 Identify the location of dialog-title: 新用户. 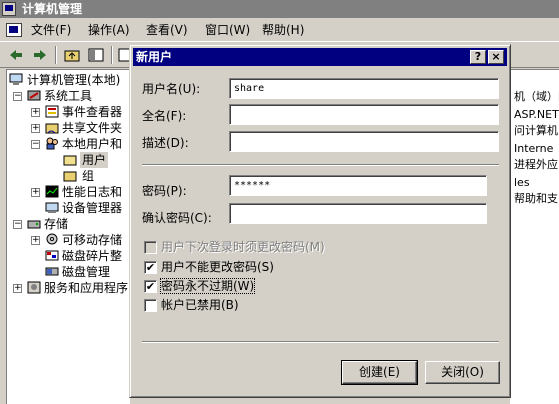
(154, 57).